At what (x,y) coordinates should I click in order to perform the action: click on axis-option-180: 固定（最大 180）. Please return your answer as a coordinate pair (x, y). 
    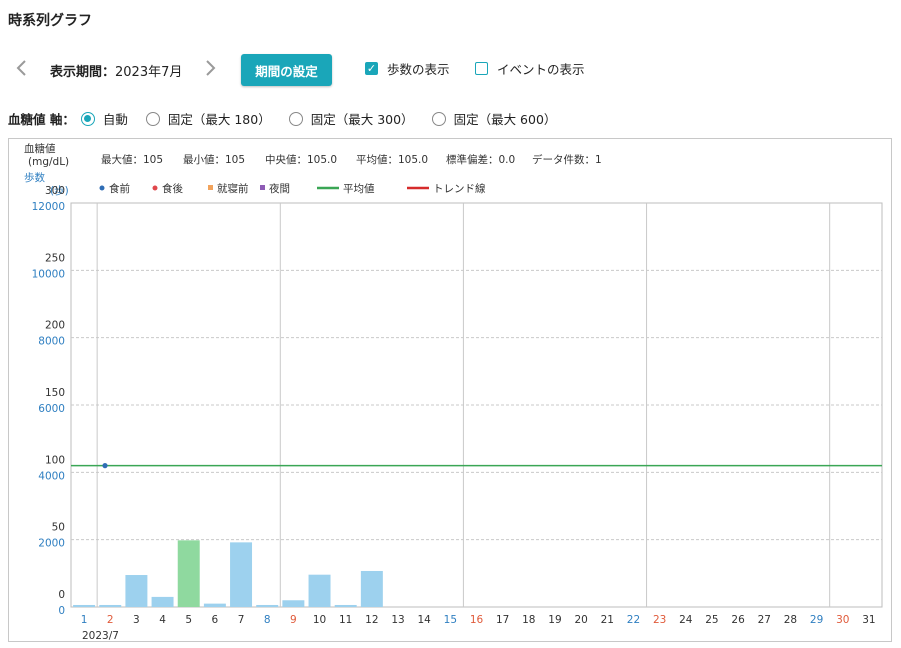
    Looking at the image, I should click on (208, 118).